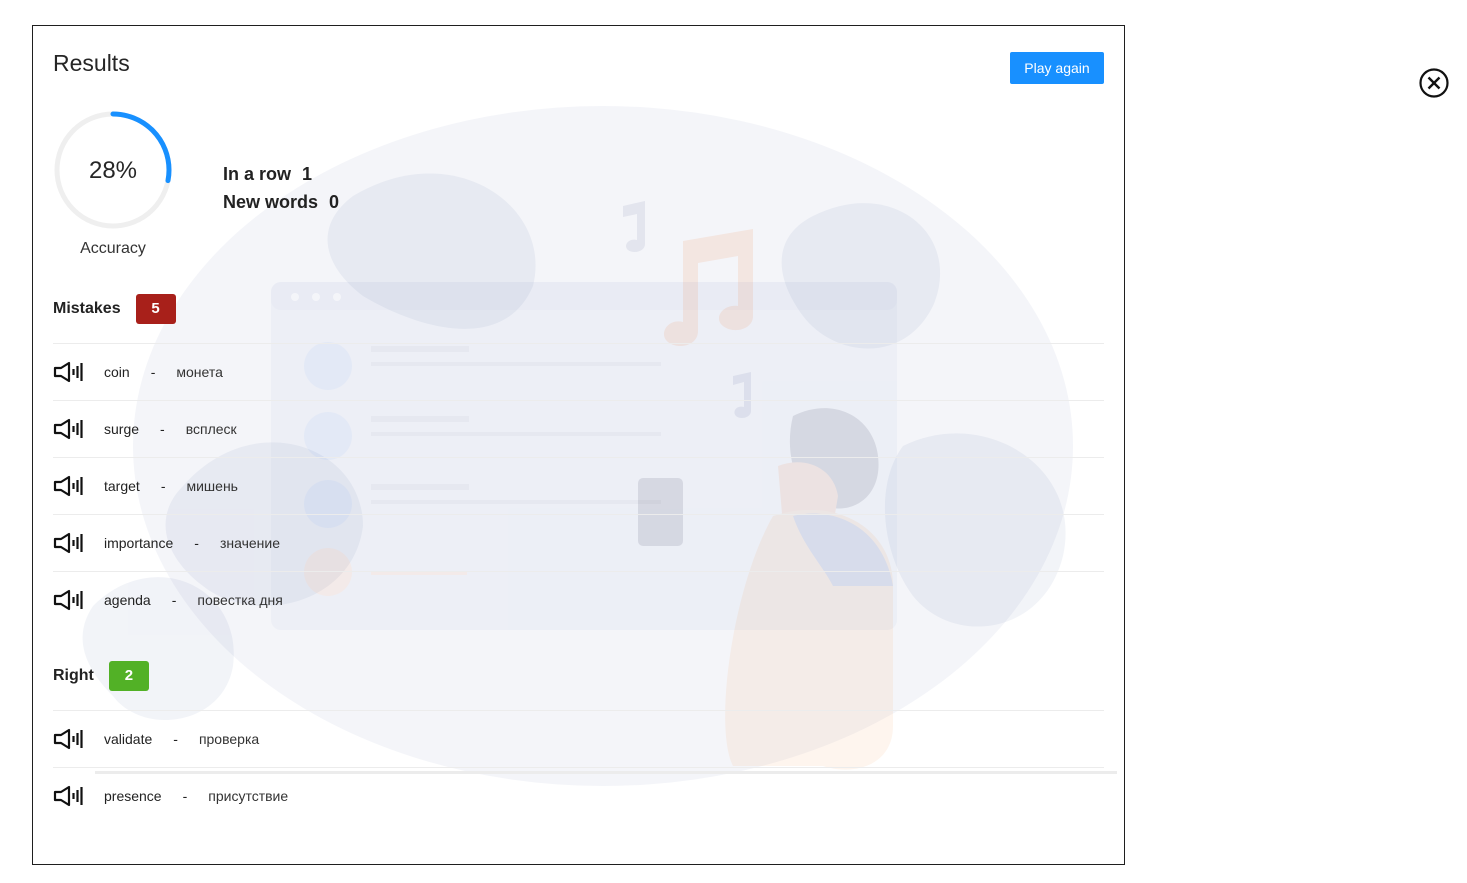 Image resolution: width=1467 pixels, height=883 pixels. What do you see at coordinates (127, 600) in the screenshot?
I see `word-english: agenda` at bounding box center [127, 600].